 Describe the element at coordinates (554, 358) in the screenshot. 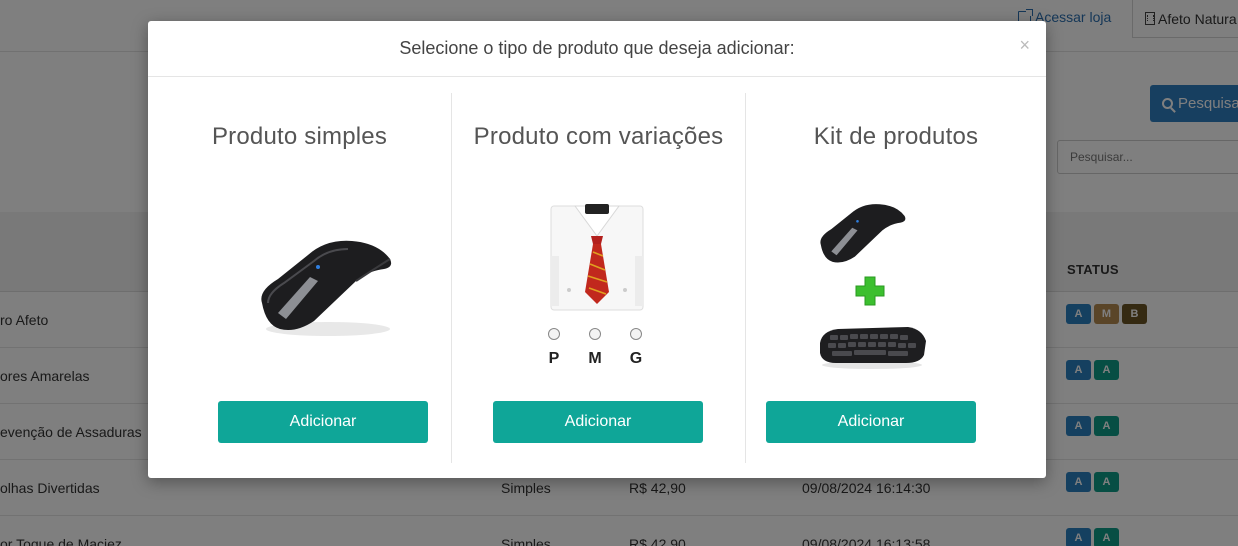

I see `size-label: P` at that location.